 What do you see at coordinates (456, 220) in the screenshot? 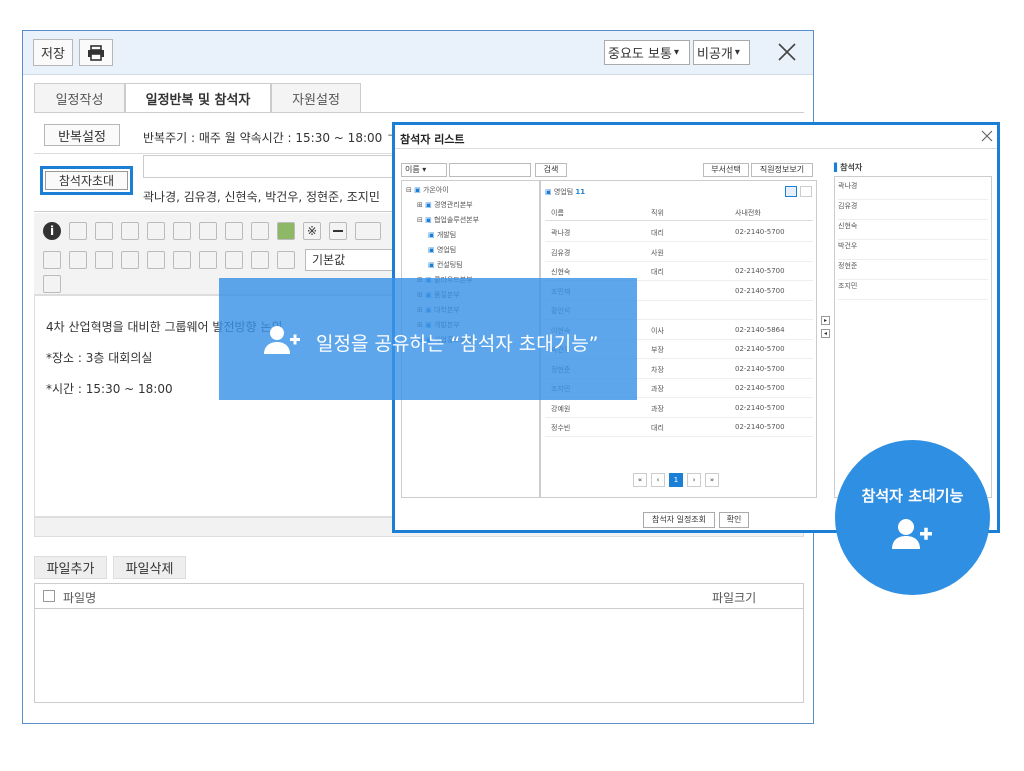
I see `tree-node-label: 협업솔루션본부` at bounding box center [456, 220].